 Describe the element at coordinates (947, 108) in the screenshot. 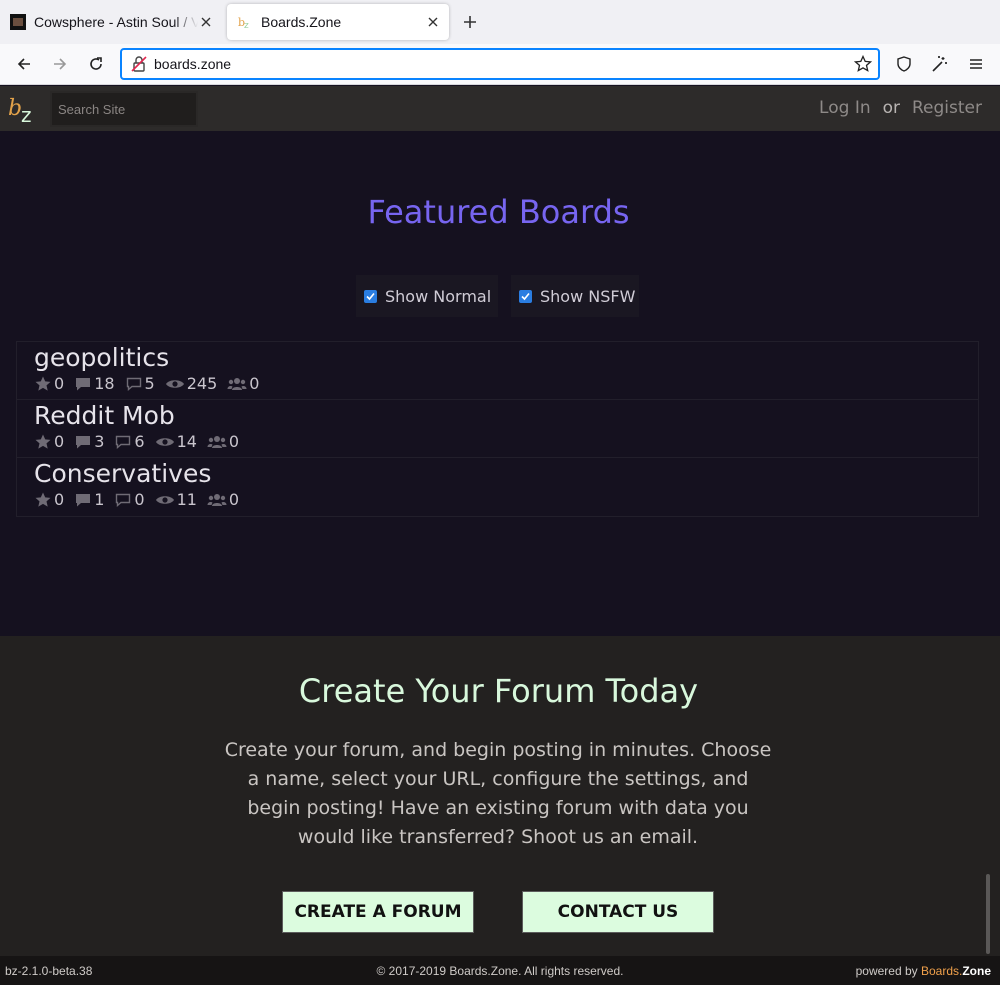

I see `register-link: Register` at that location.